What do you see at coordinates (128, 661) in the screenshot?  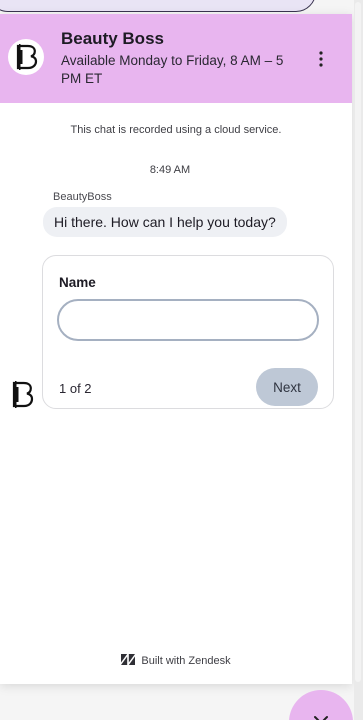 I see `zendesk-logo-icon` at bounding box center [128, 661].